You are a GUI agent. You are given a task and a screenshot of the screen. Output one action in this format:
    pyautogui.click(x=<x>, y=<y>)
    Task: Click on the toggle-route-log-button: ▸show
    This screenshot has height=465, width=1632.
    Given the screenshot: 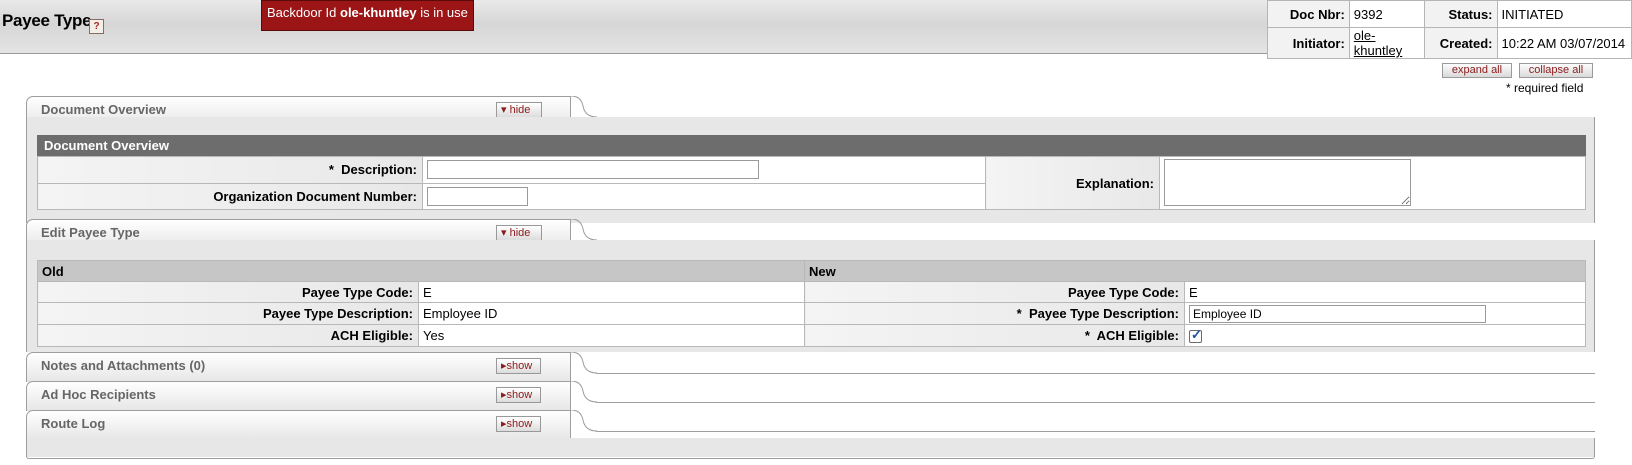 What is the action you would take?
    pyautogui.click(x=518, y=424)
    